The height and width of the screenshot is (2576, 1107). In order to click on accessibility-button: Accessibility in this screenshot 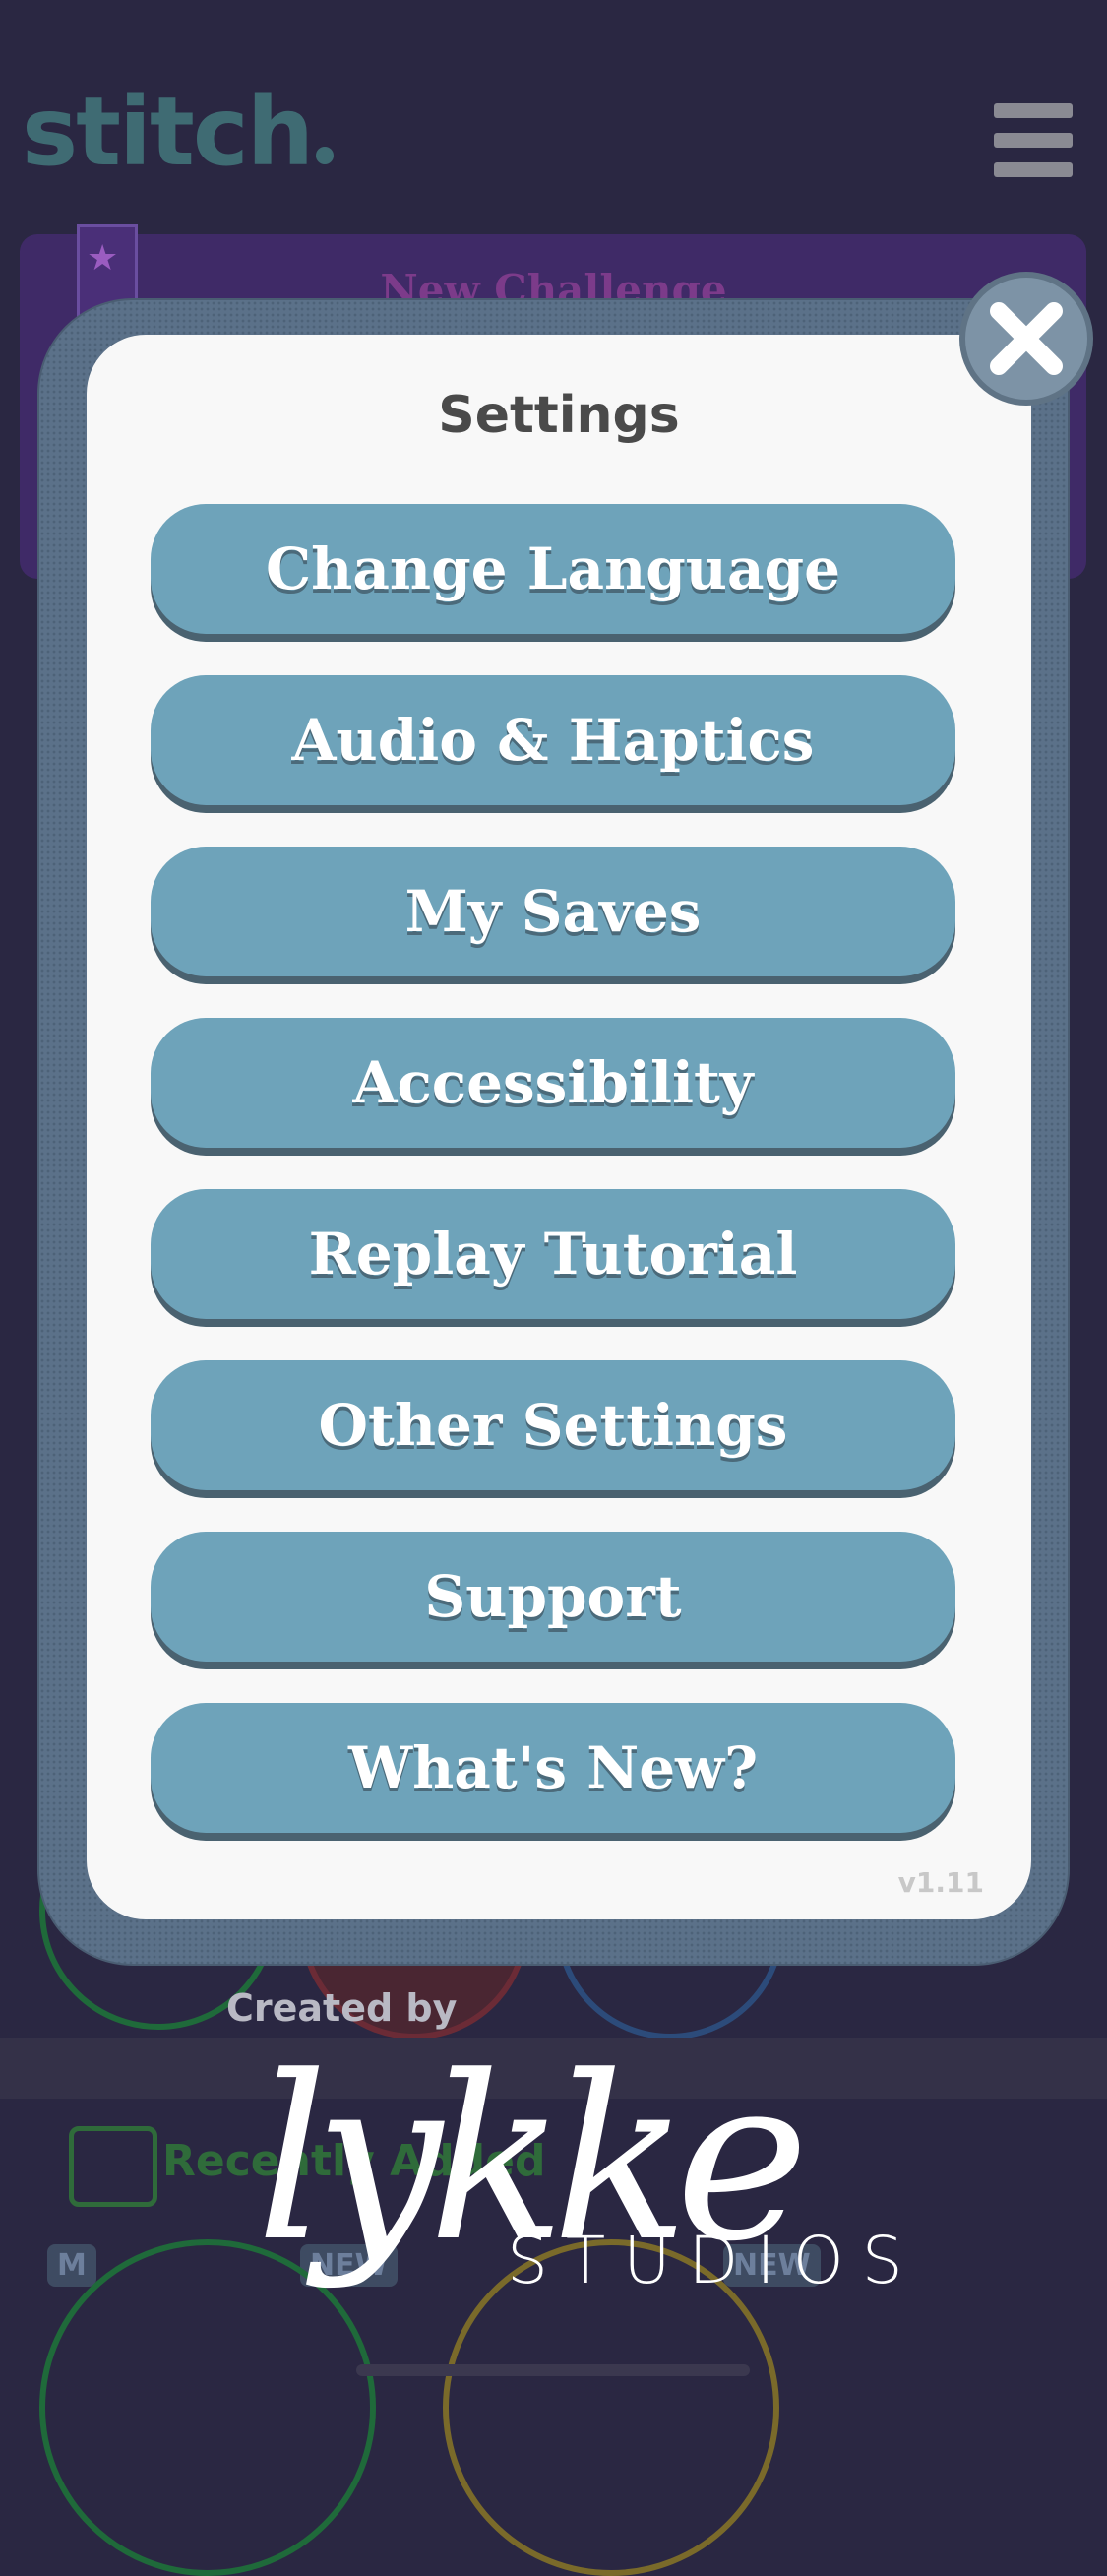, I will do `click(553, 1083)`.